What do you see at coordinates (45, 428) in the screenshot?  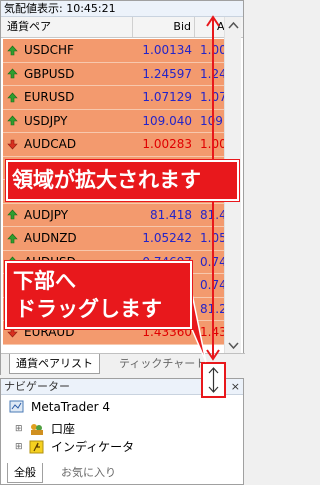 I see `nav-item-accounts: ⊞ 口座` at bounding box center [45, 428].